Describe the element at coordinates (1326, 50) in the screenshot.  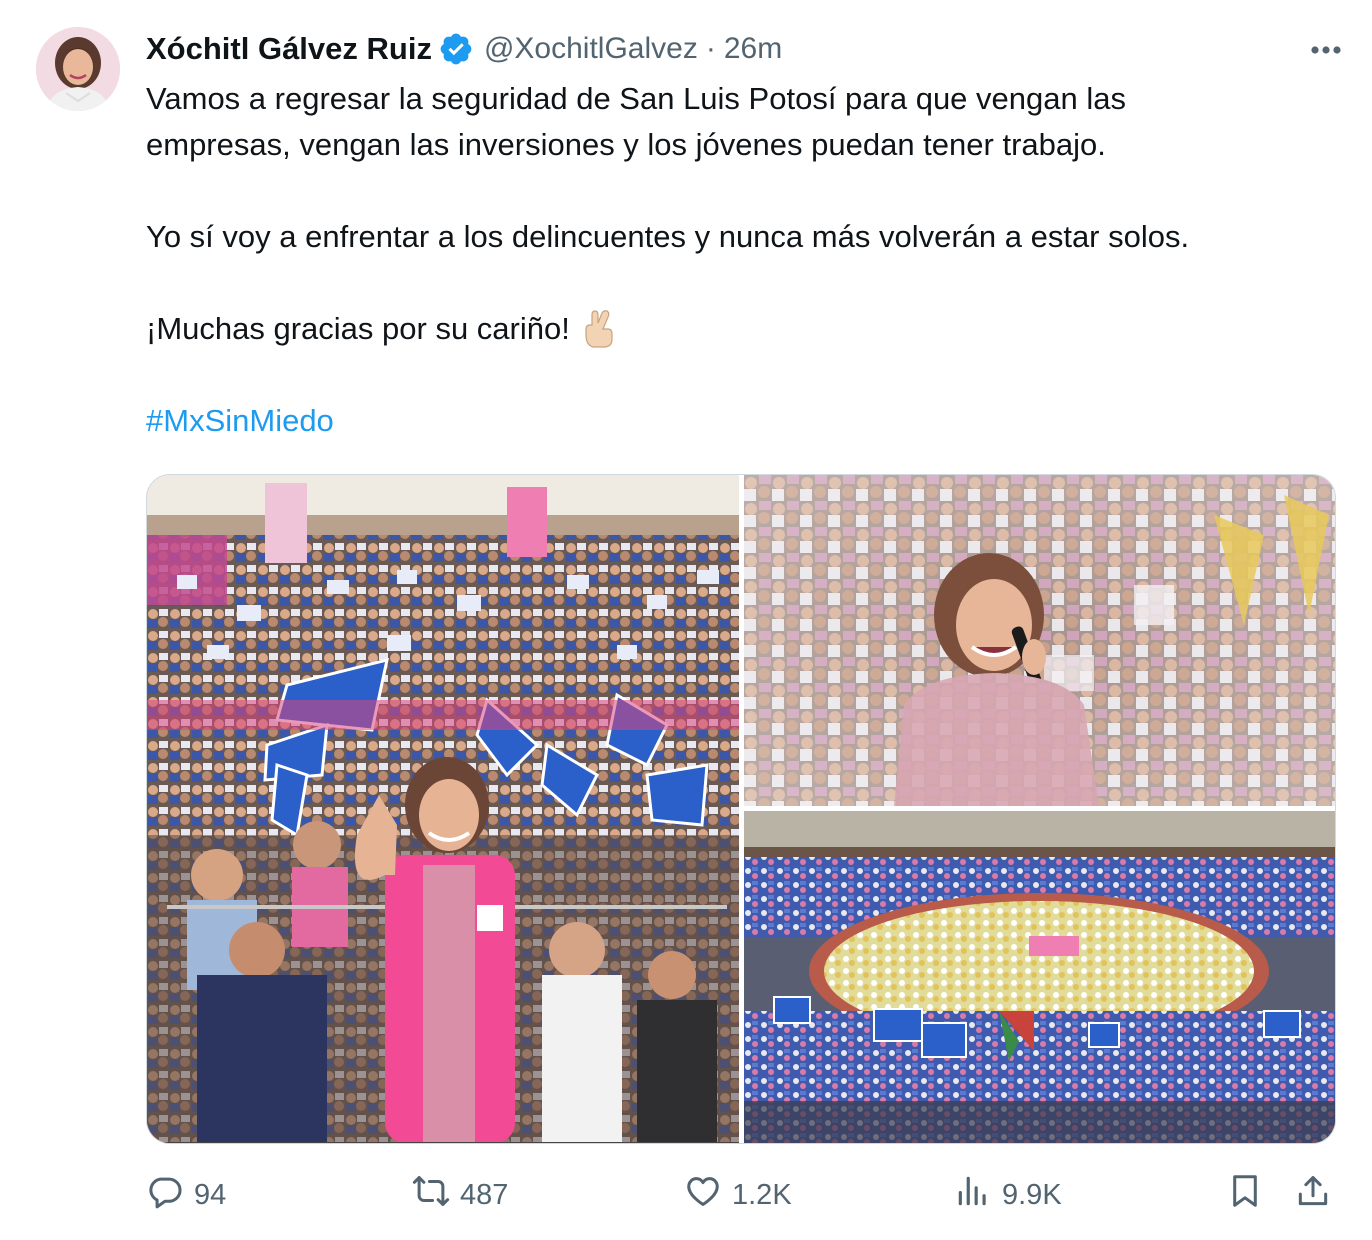
I see `more-horizontal-icon` at that location.